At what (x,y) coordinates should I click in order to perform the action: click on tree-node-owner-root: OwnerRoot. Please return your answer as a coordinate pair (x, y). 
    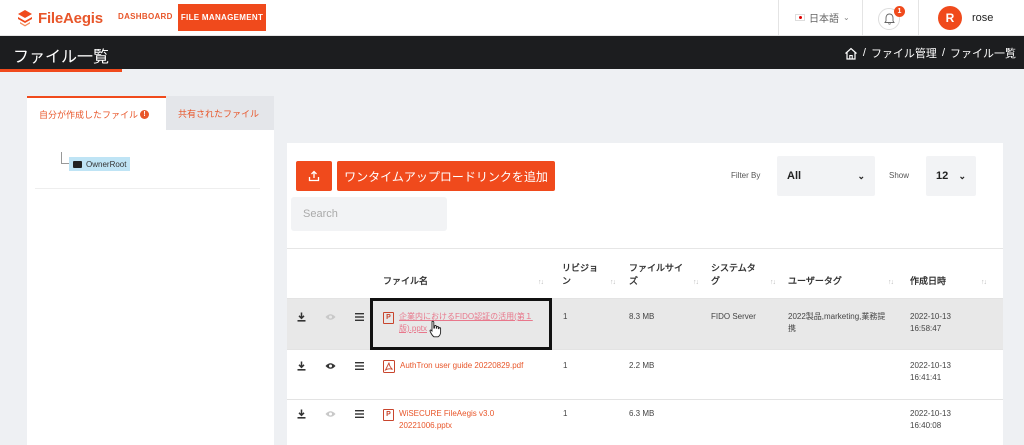
    Looking at the image, I should click on (100, 164).